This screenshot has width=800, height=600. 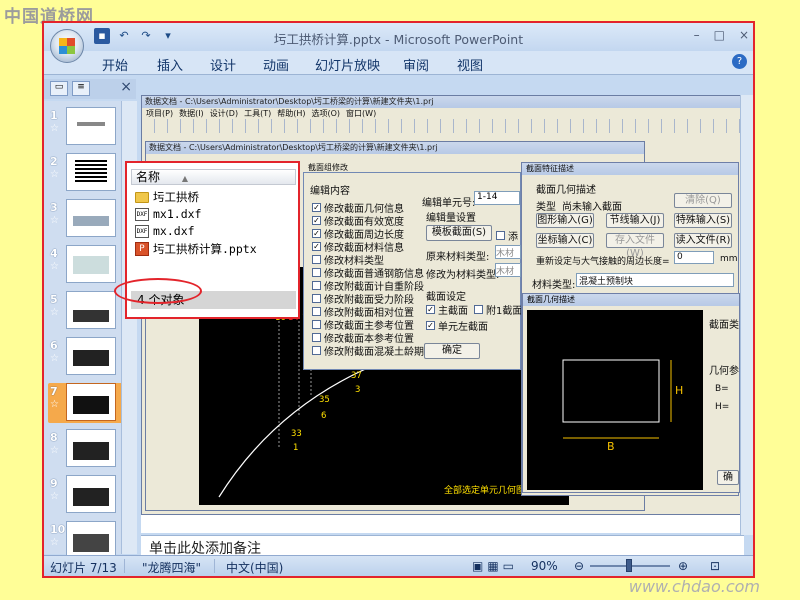 What do you see at coordinates (398, 39) in the screenshot?
I see `window-title: 圬工拱桥计算.pptx - Microsoft PowerPoint` at bounding box center [398, 39].